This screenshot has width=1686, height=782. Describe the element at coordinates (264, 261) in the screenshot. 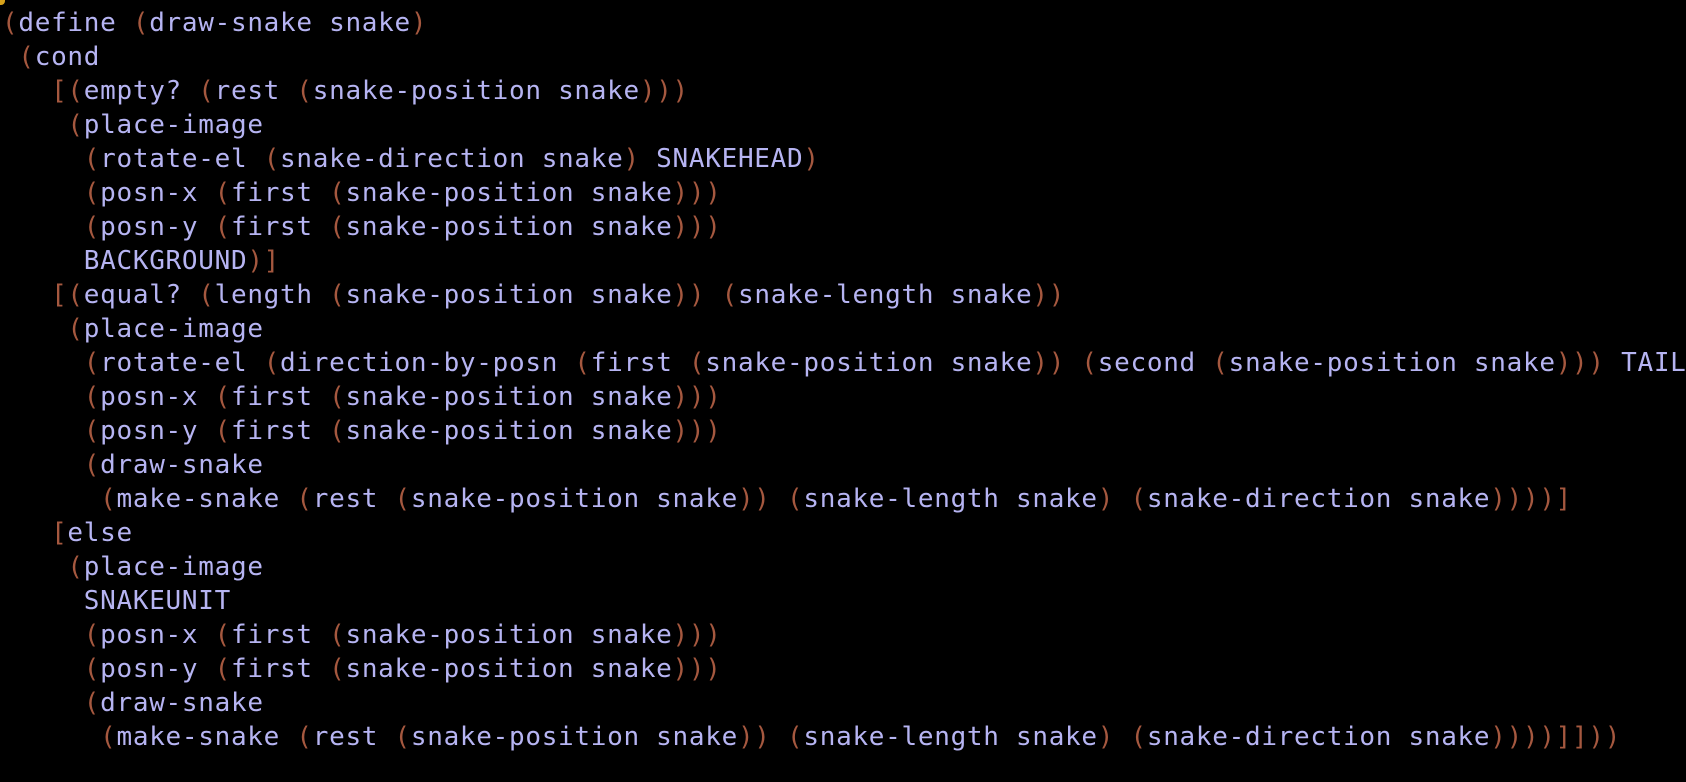

I see `code-bracket: )]` at that location.